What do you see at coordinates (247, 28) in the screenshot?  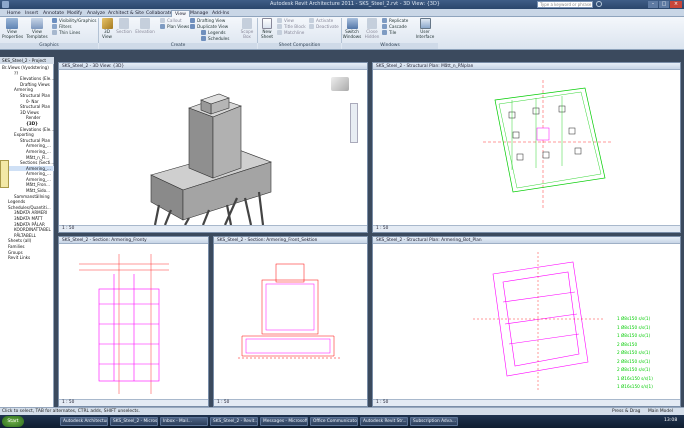 I see `scope-box-button: Scope Box` at bounding box center [247, 28].